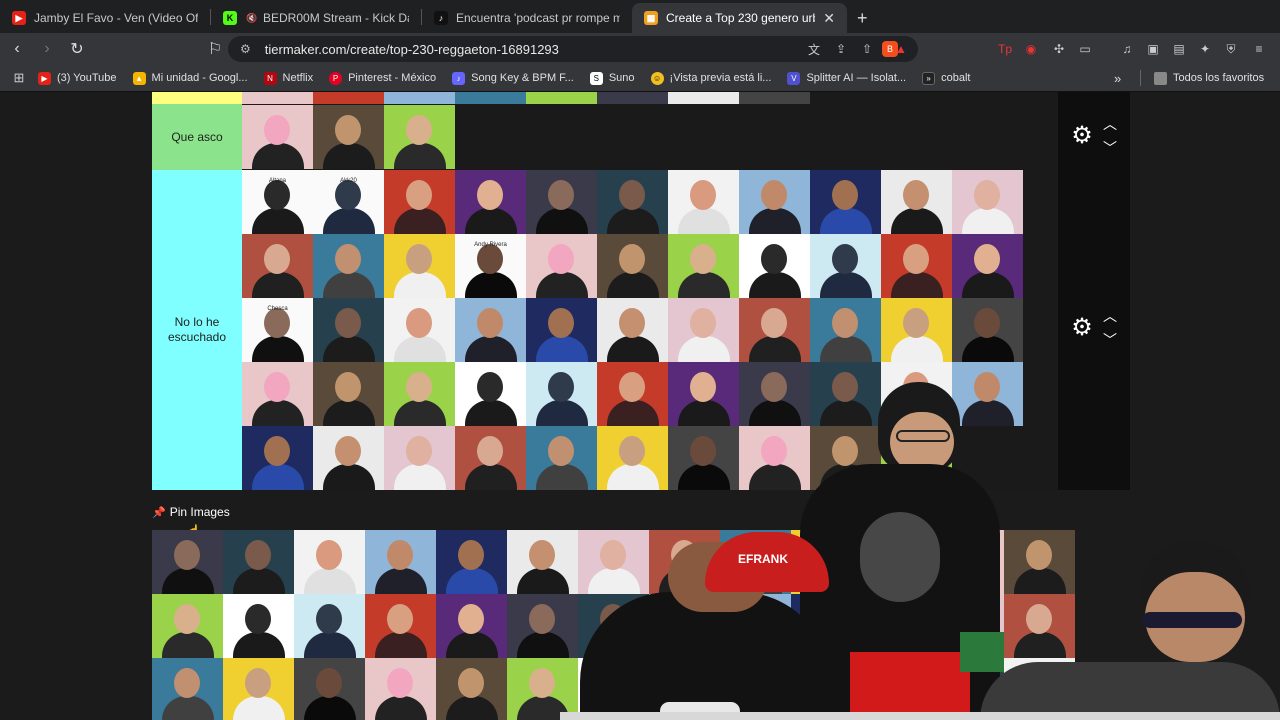 This screenshot has height=720, width=1280. What do you see at coordinates (867, 49) in the screenshot?
I see `share-icon: ⇧` at bounding box center [867, 49].